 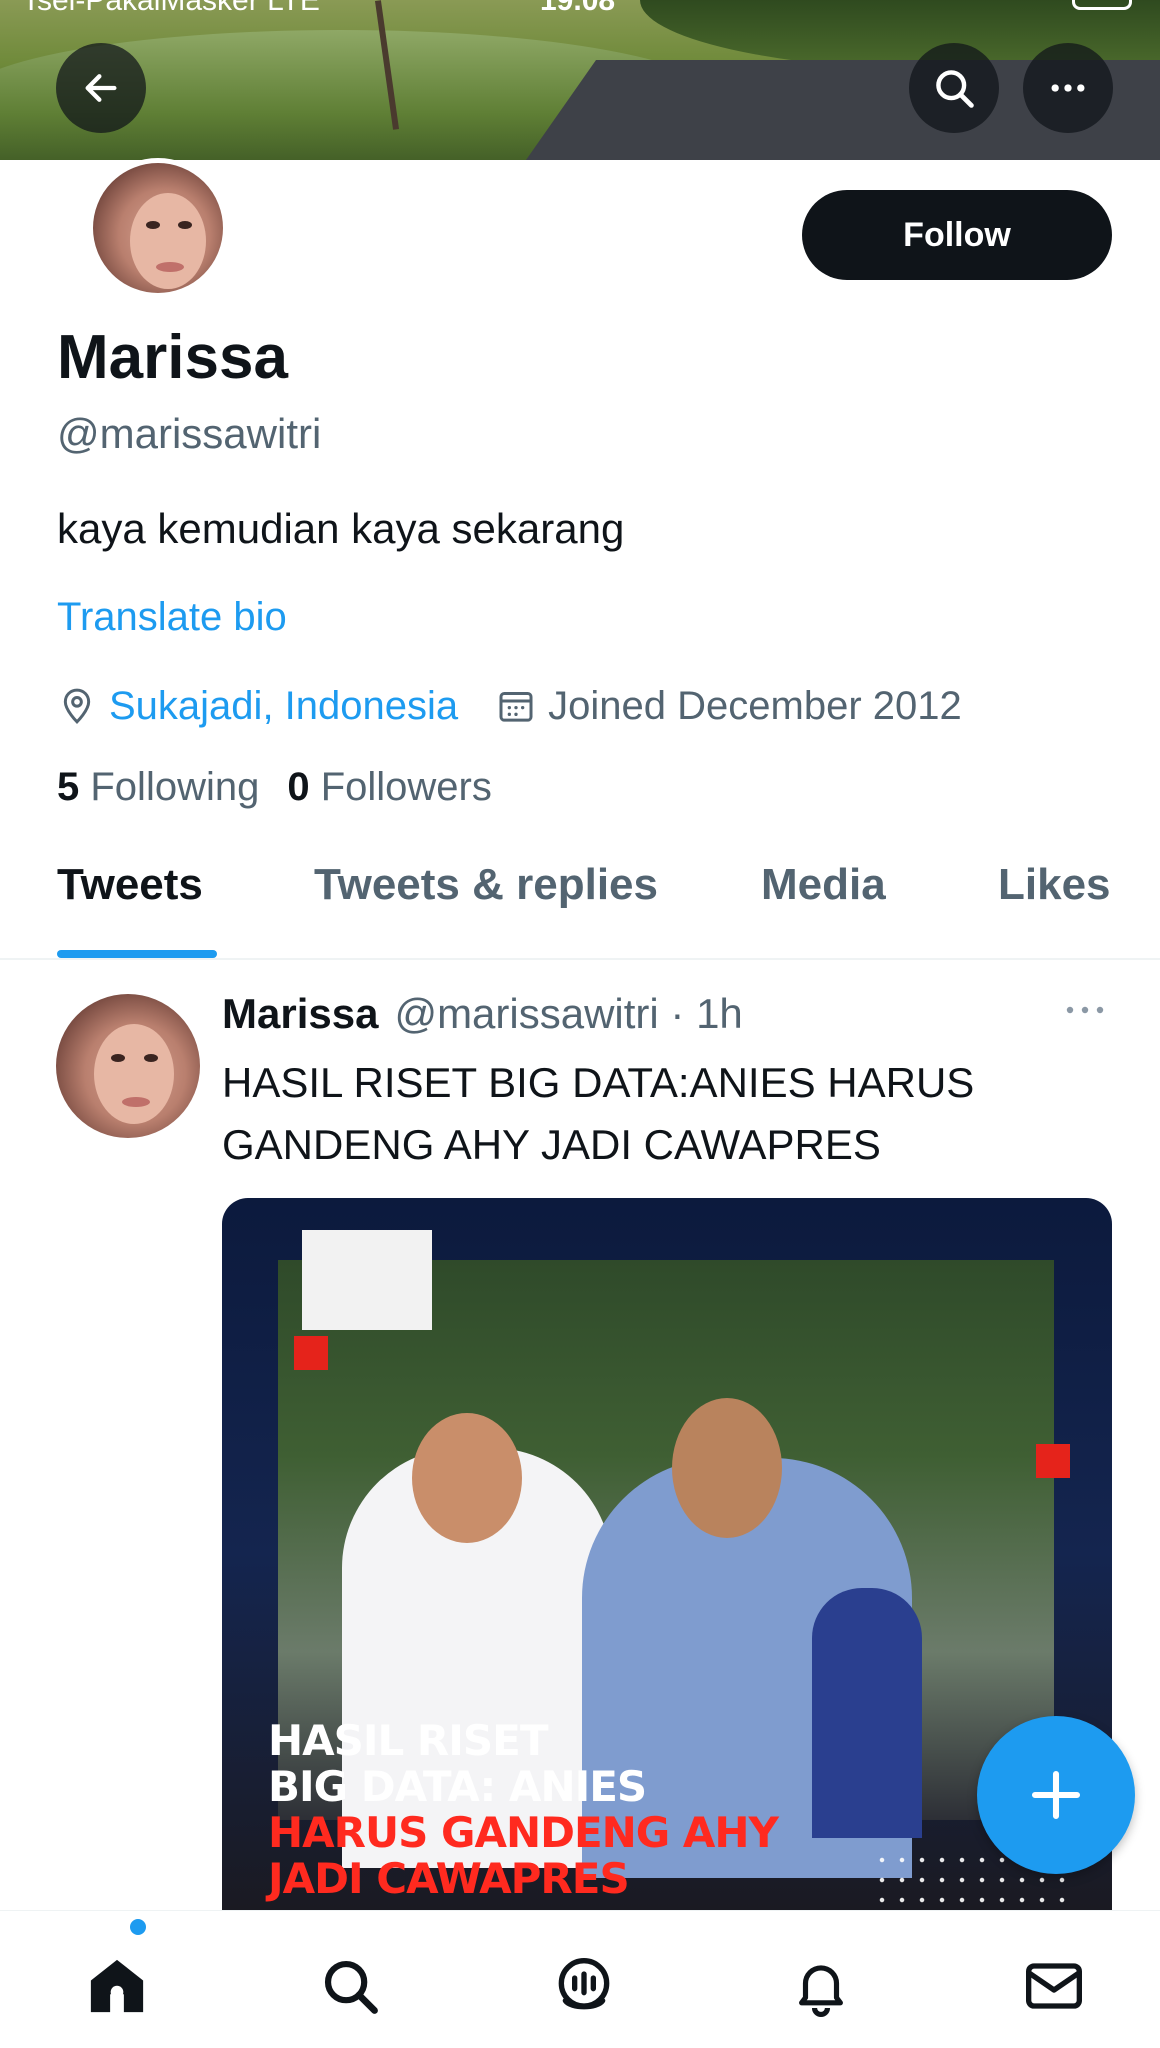 I want to click on tab-likes: Likes, so click(x=1054, y=885).